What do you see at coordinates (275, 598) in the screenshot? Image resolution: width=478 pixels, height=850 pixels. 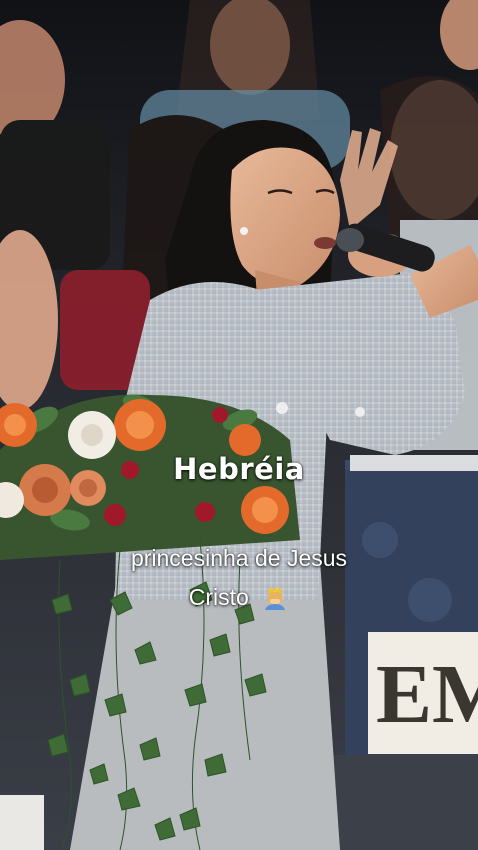 I see `woman-with-crown-emoji-icon` at bounding box center [275, 598].